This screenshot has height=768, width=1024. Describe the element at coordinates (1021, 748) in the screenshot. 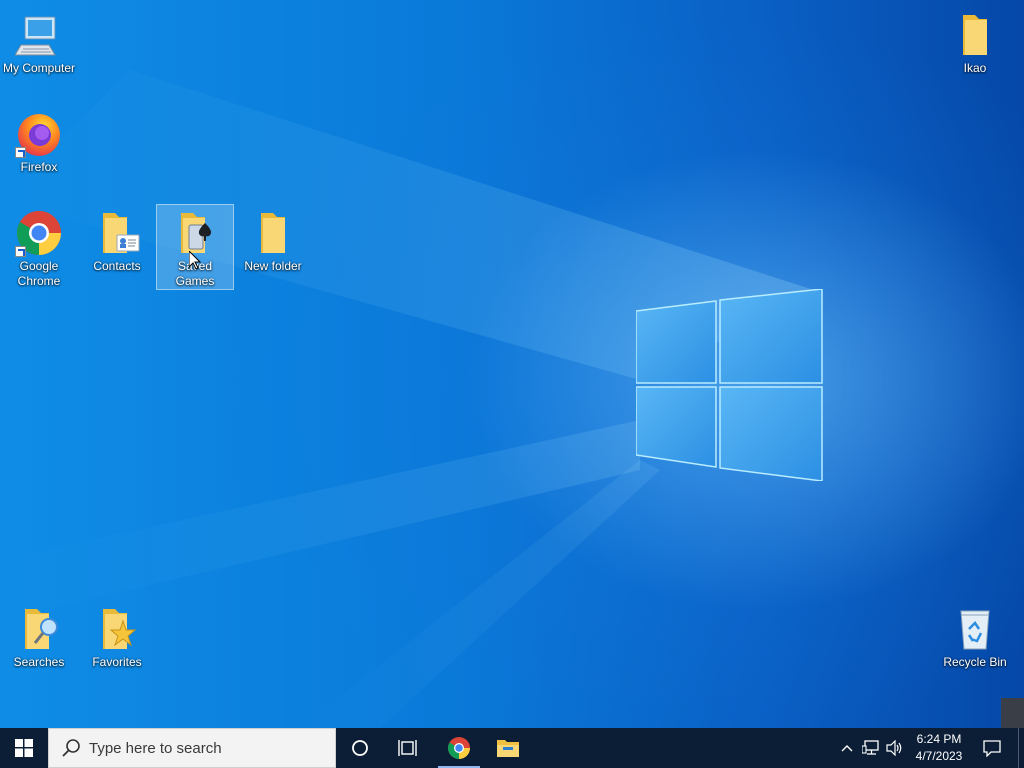

I see `show-desktop-button` at that location.